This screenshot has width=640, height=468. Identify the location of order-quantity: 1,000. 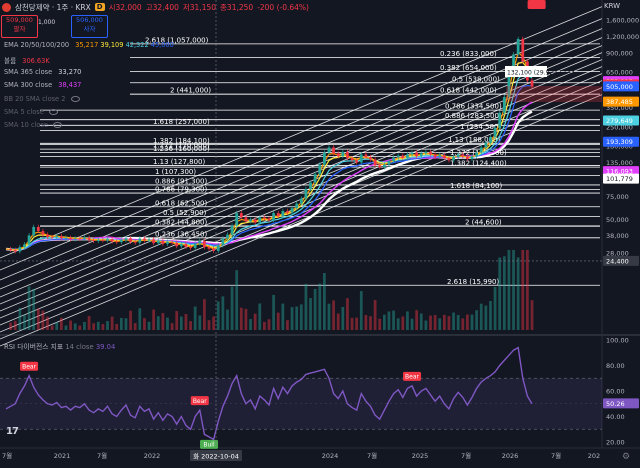
(46, 22).